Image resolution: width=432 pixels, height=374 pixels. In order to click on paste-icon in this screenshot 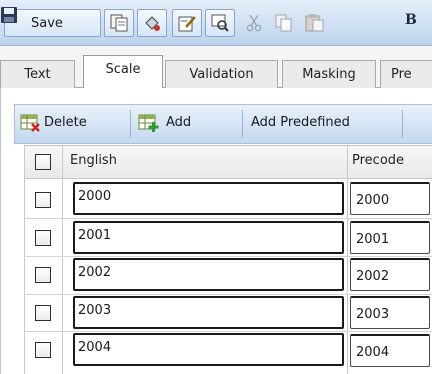, I will do `click(315, 25)`.